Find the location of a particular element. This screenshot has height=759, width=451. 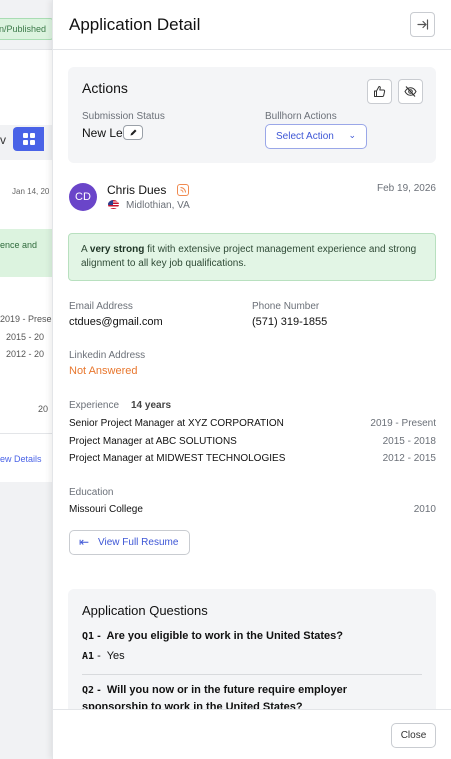

linkedin-label: Linkedin Address is located at coordinates (107, 355).